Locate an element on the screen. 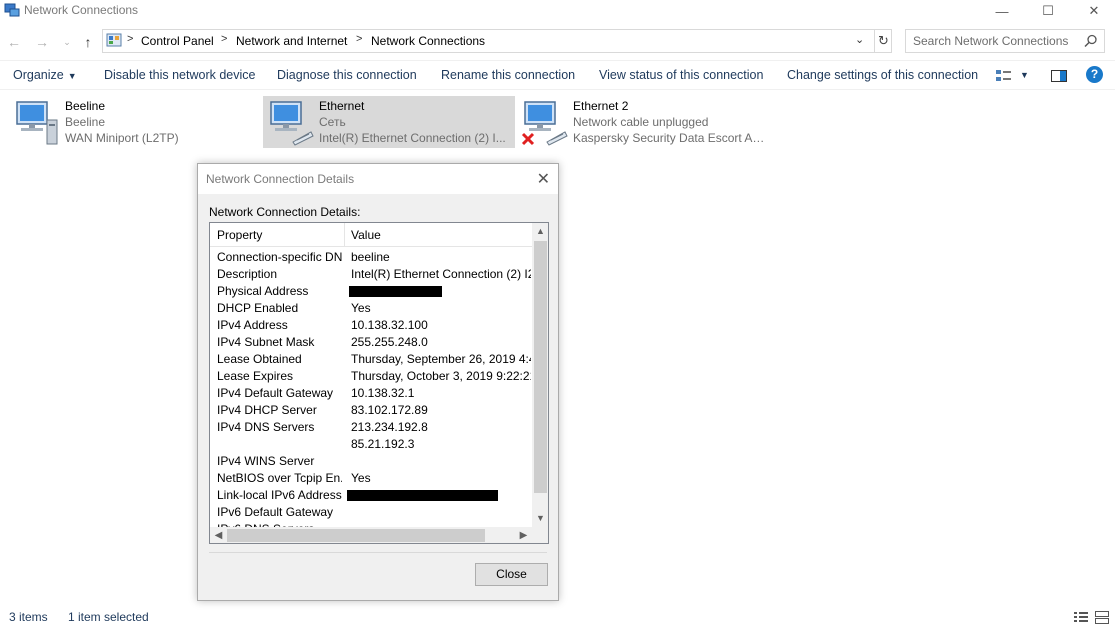 This screenshot has width=1115, height=627. property-cell: Lease Expires is located at coordinates (255, 376).